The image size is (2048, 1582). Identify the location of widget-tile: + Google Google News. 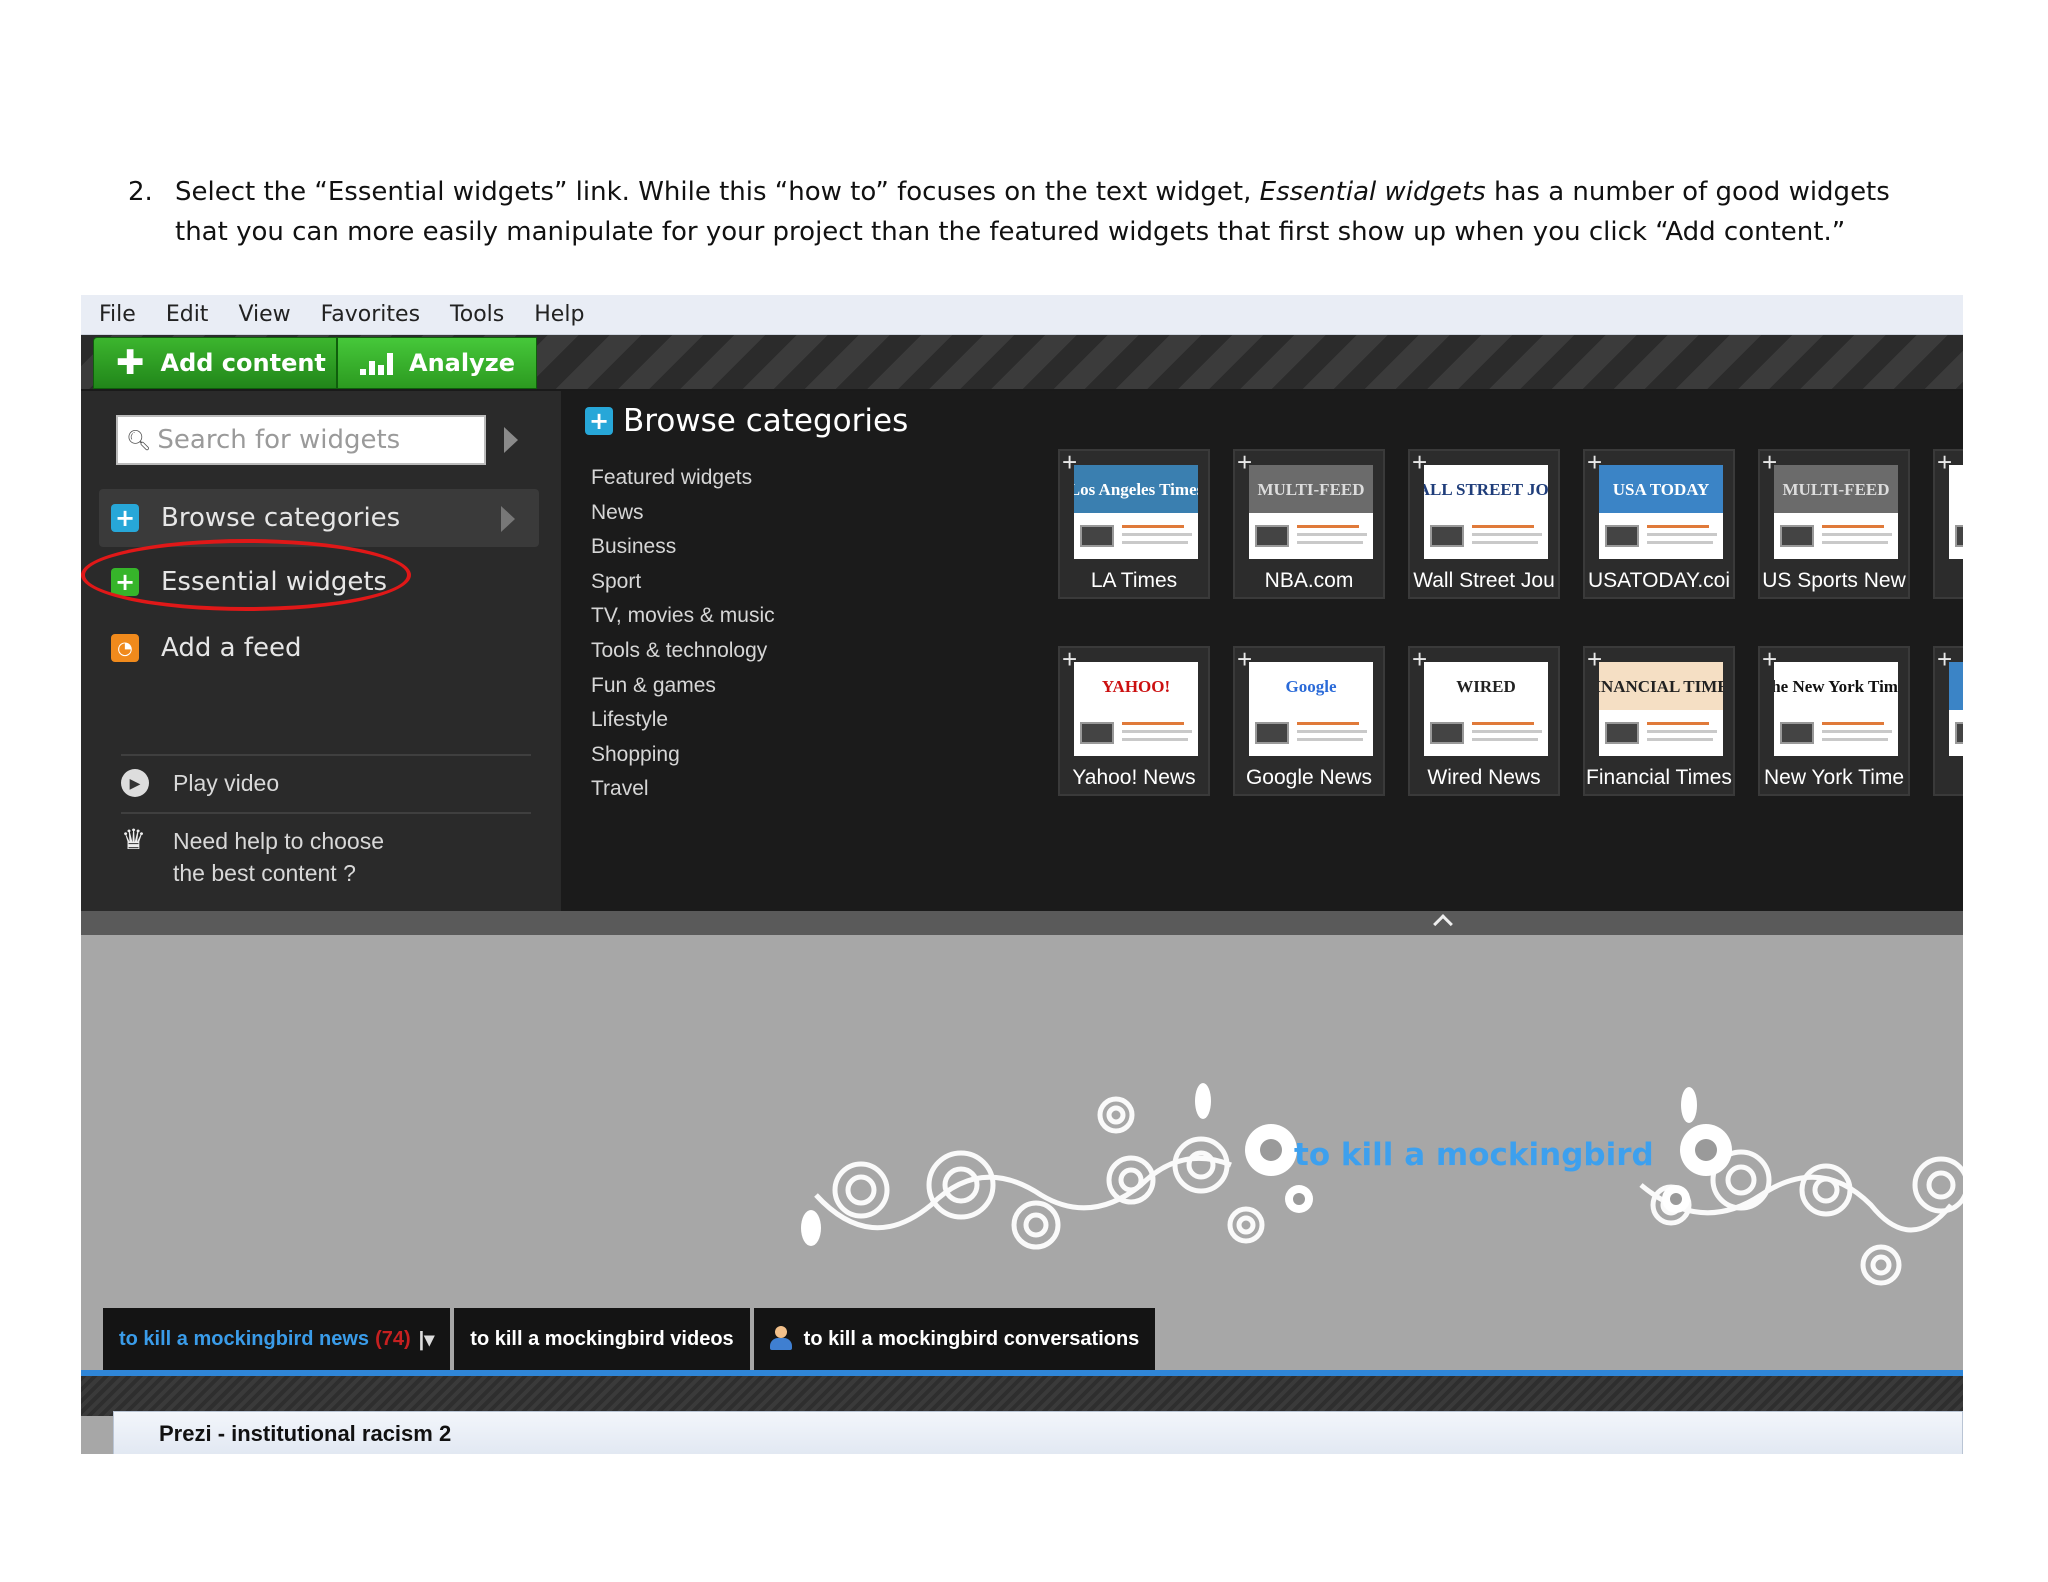
(1309, 720).